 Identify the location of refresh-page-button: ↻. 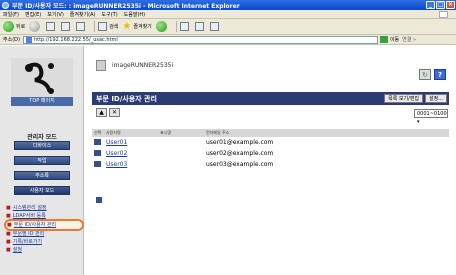
(425, 74).